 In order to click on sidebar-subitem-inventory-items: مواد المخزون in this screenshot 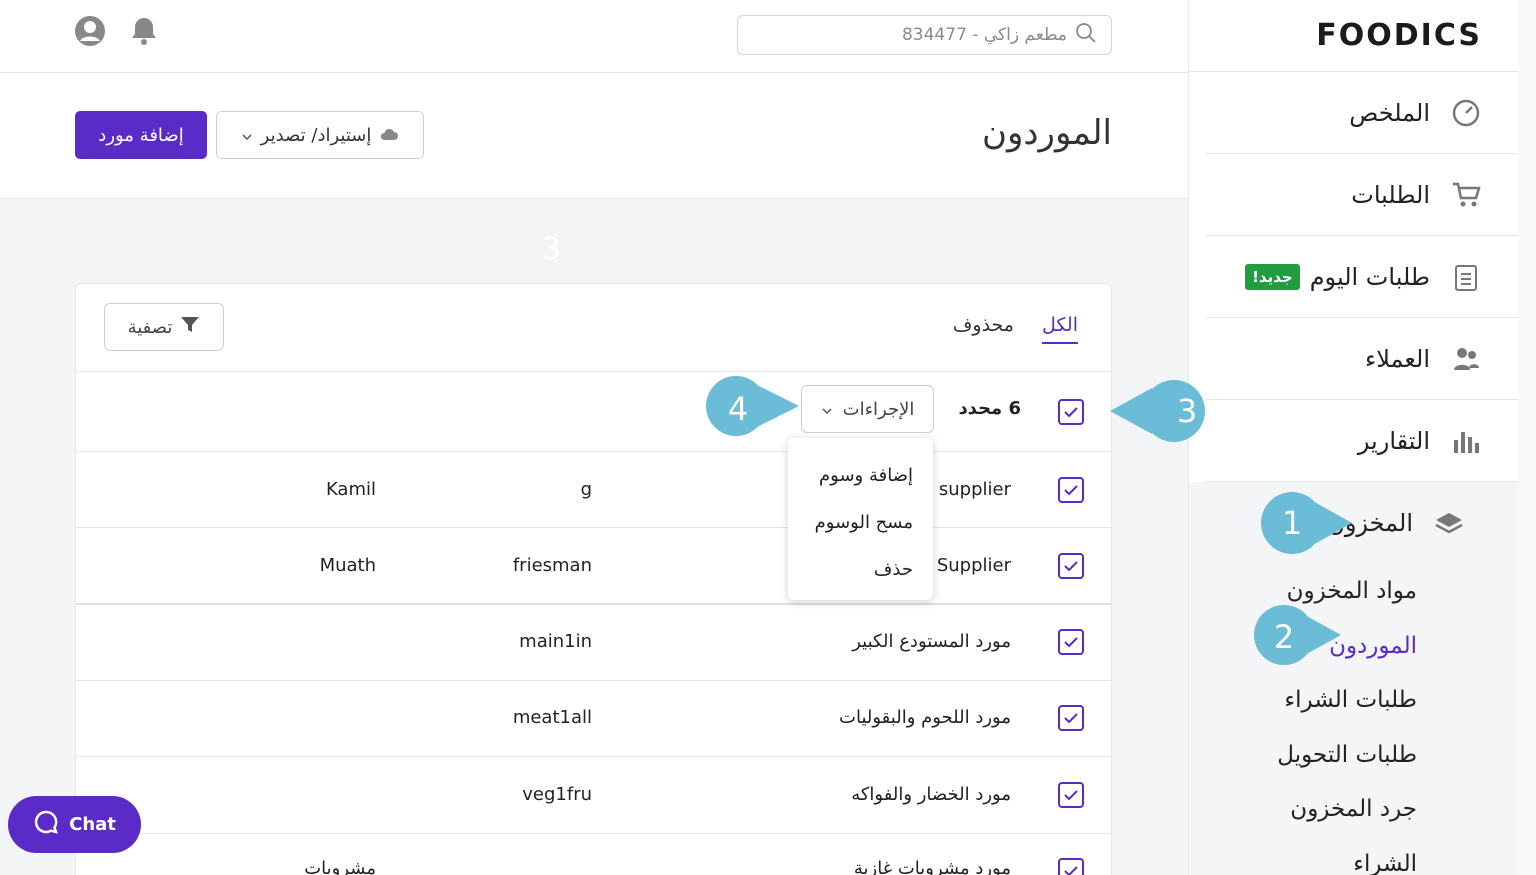, I will do `click(1354, 591)`.